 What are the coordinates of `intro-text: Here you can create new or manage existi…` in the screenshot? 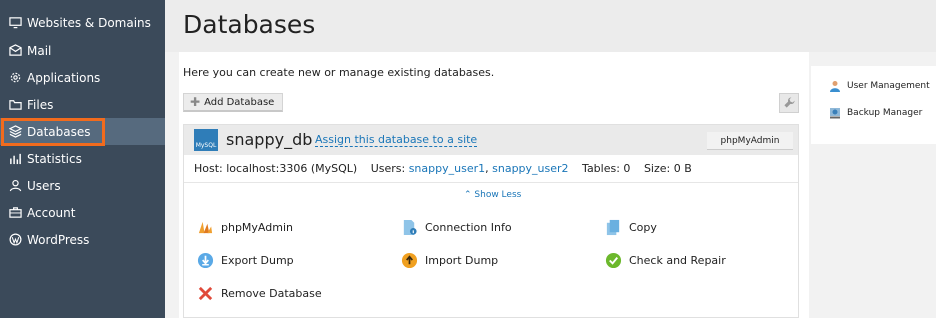 It's located at (339, 72).